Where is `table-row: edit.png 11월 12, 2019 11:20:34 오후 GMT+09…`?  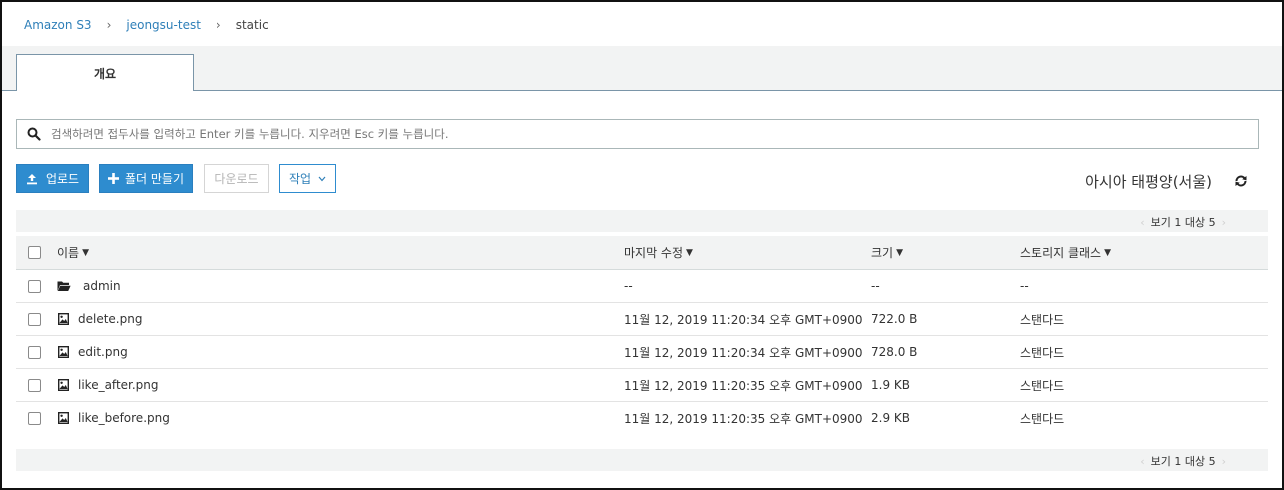
table-row: edit.png 11월 12, 2019 11:20:34 오후 GMT+09… is located at coordinates (642, 352).